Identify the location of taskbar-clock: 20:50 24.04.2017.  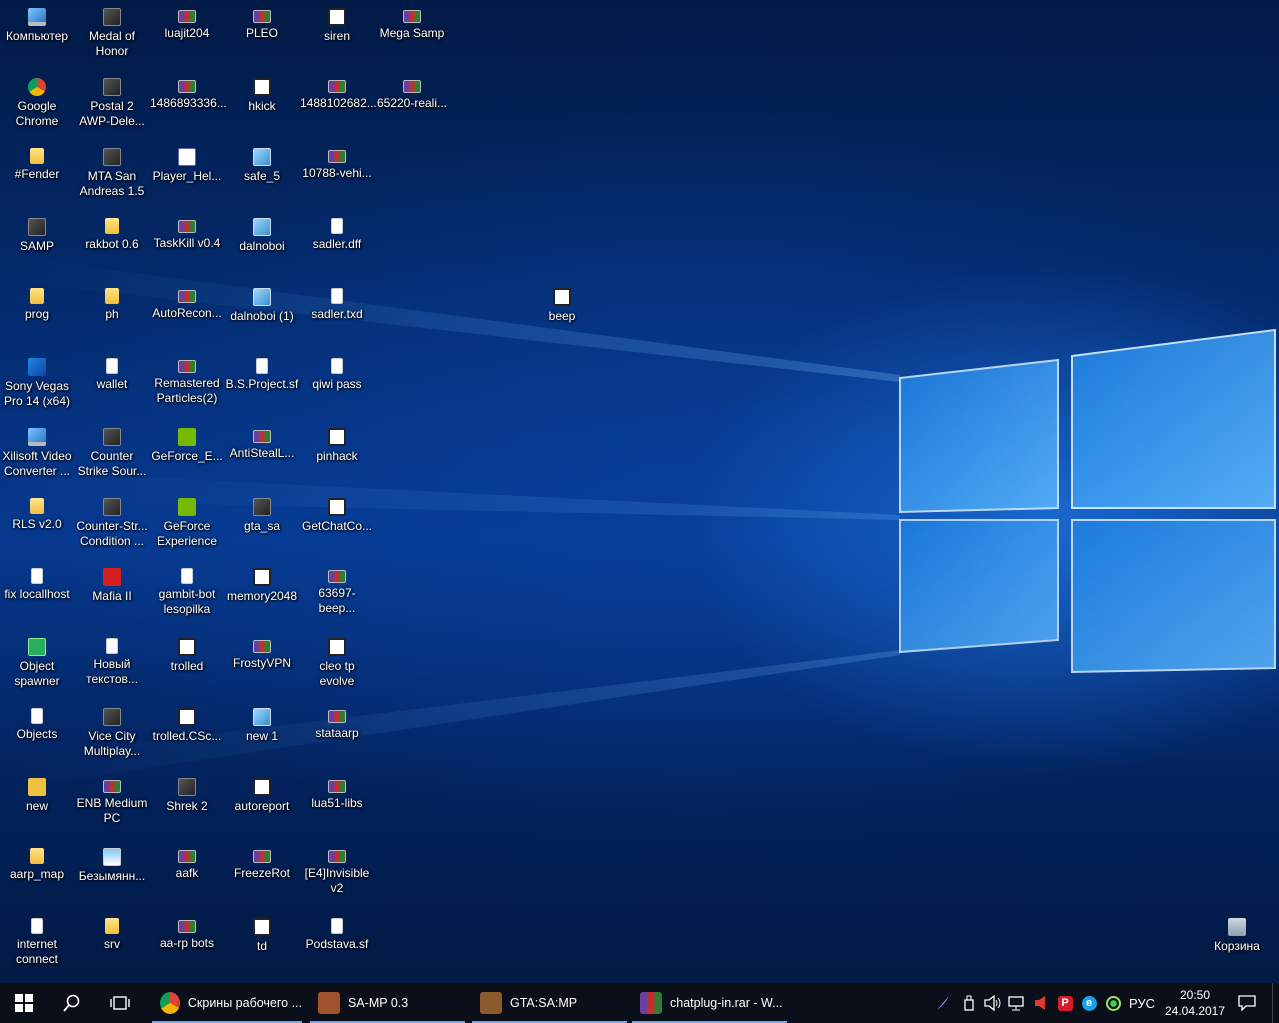
(1195, 1003).